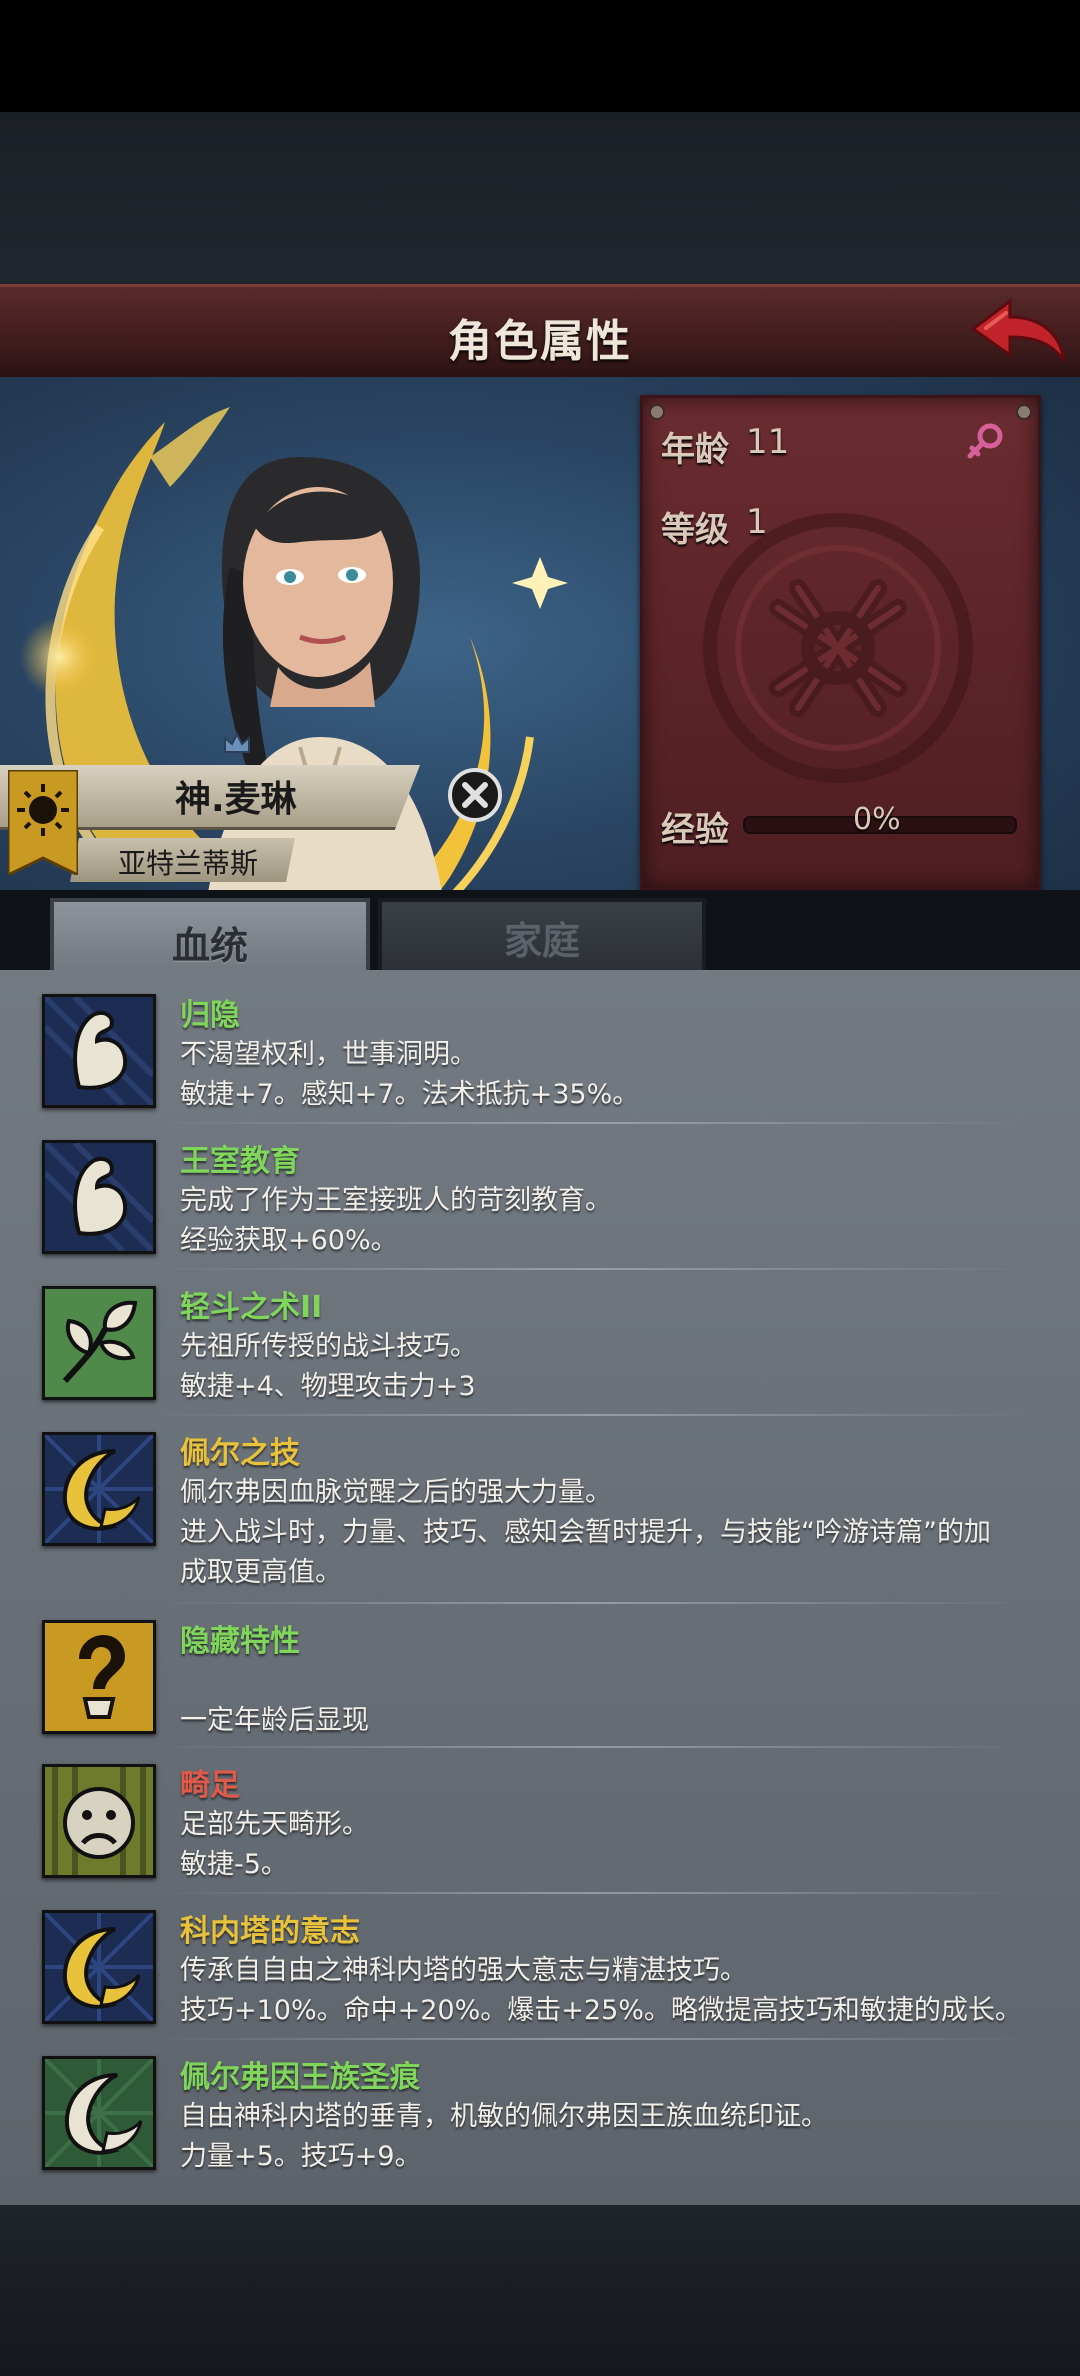 The height and width of the screenshot is (2376, 1080). What do you see at coordinates (504, 2116) in the screenshot?
I see `trait-description: 自由神科内塔的垂青，机敏的佩尔弗因王族血统印证。` at bounding box center [504, 2116].